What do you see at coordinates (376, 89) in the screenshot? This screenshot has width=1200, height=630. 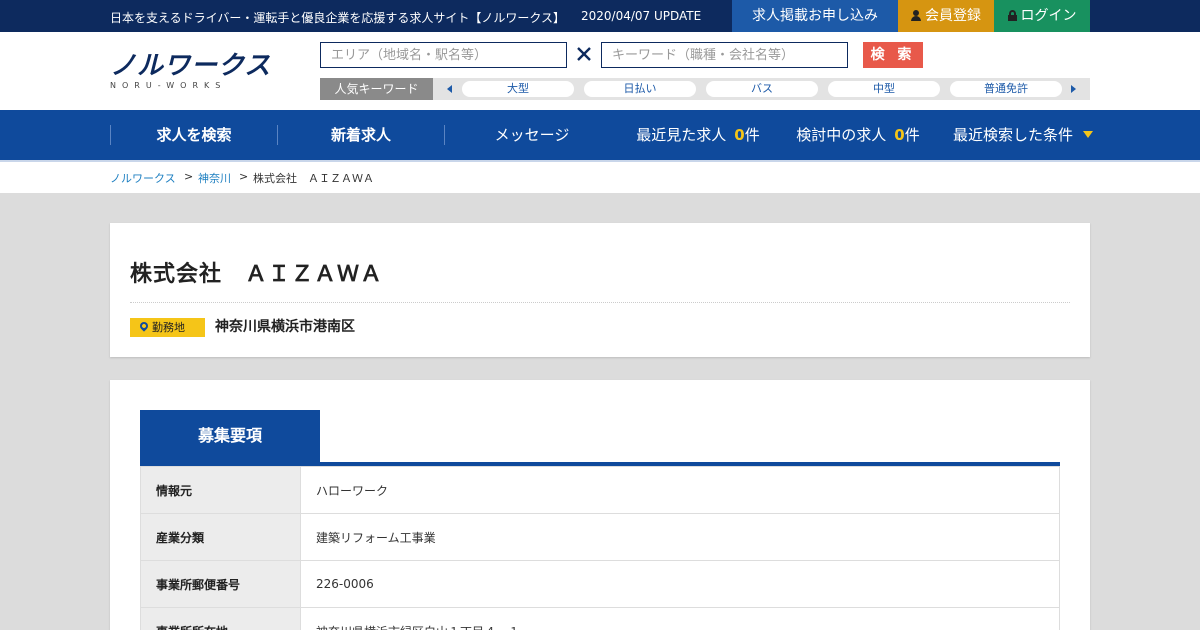 I see `popular-keywords-label: 人気キーワード` at bounding box center [376, 89].